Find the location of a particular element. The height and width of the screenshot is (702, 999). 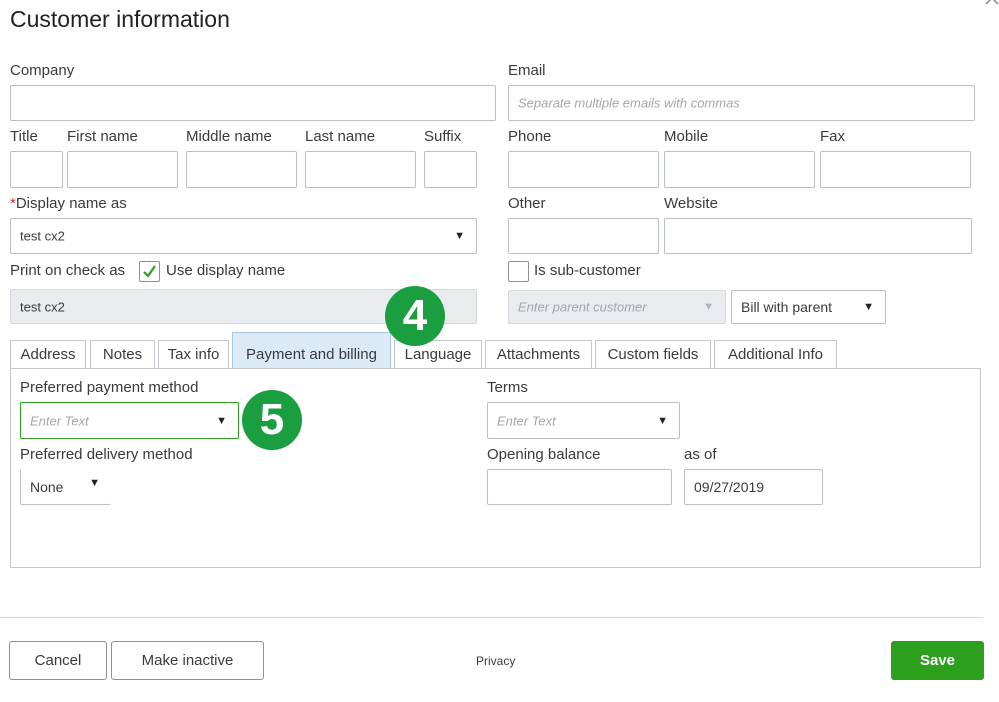

print-on-check-value: test cx2 is located at coordinates (42, 306).